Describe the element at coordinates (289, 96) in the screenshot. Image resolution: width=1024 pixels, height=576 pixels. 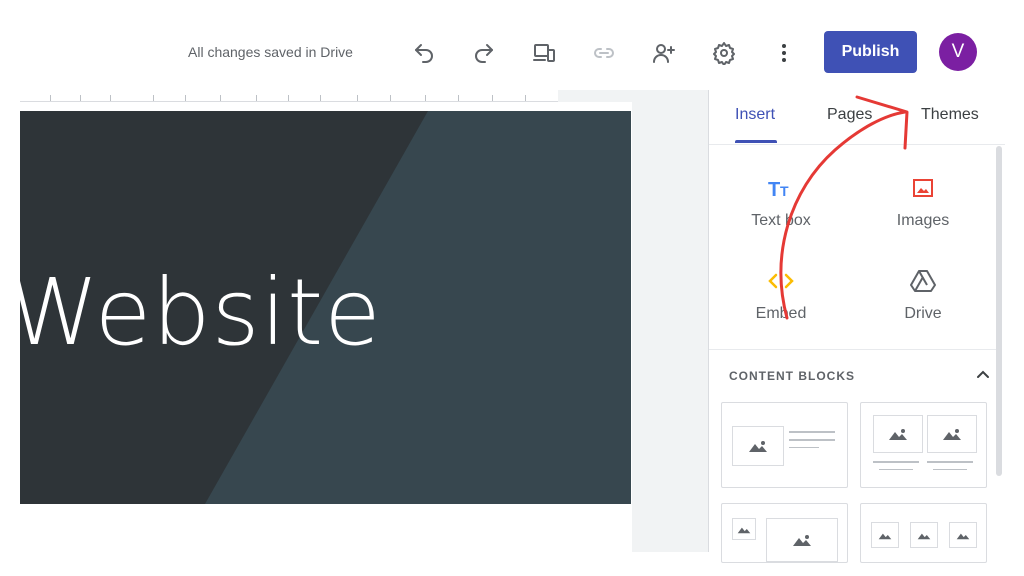
I see `ruler` at that location.